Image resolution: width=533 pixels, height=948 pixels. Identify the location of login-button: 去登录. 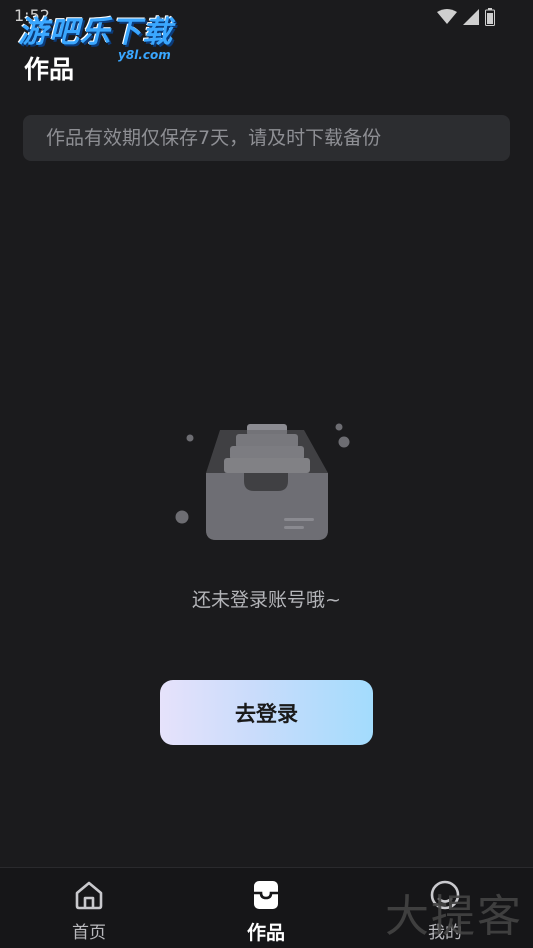
(266, 712).